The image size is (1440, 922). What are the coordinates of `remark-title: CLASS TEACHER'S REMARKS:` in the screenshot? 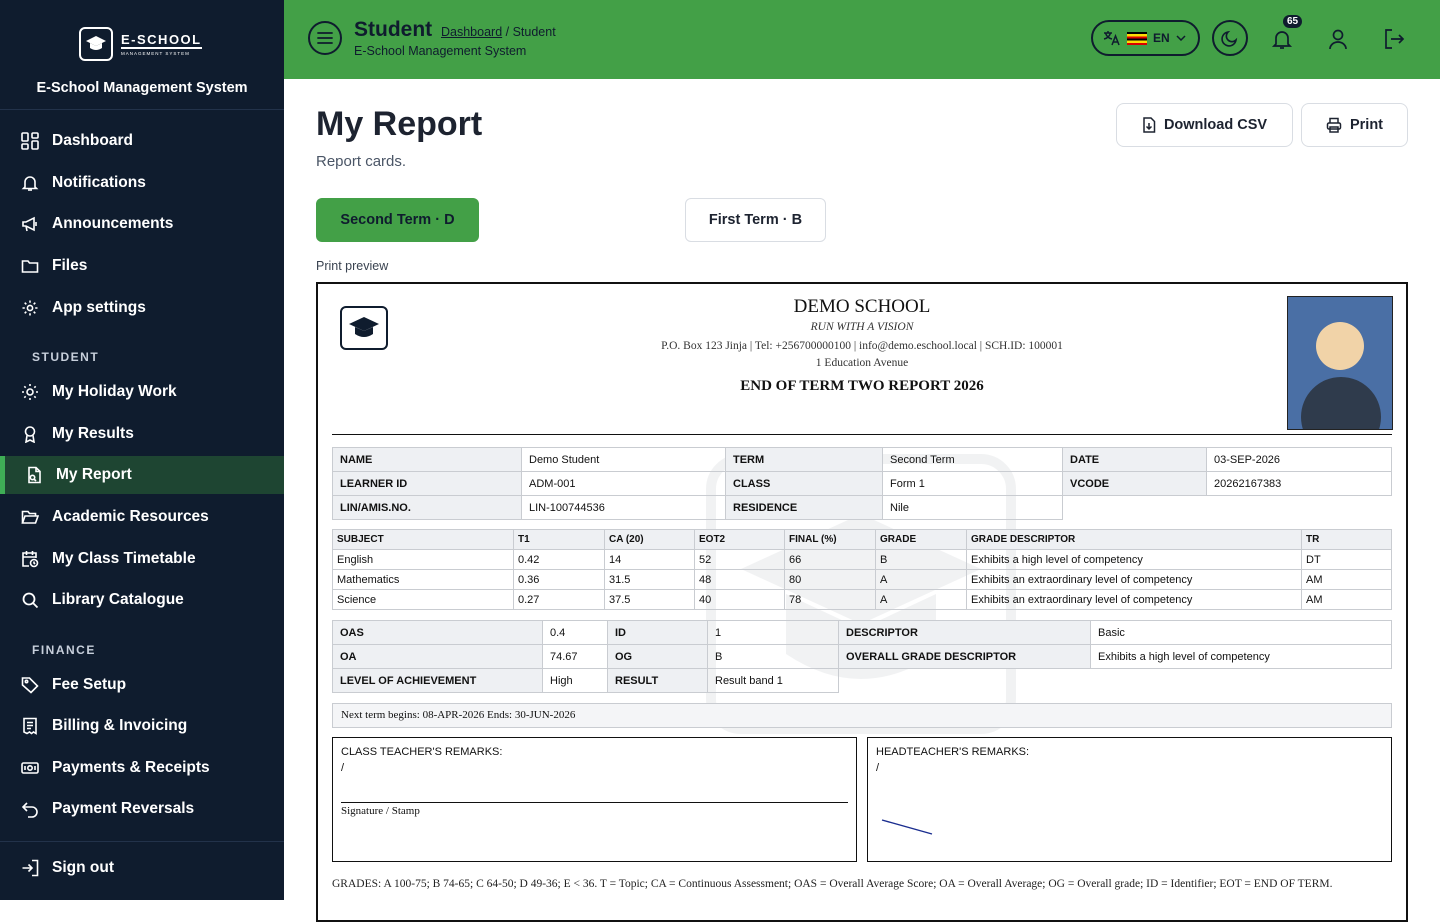 It's located at (422, 752).